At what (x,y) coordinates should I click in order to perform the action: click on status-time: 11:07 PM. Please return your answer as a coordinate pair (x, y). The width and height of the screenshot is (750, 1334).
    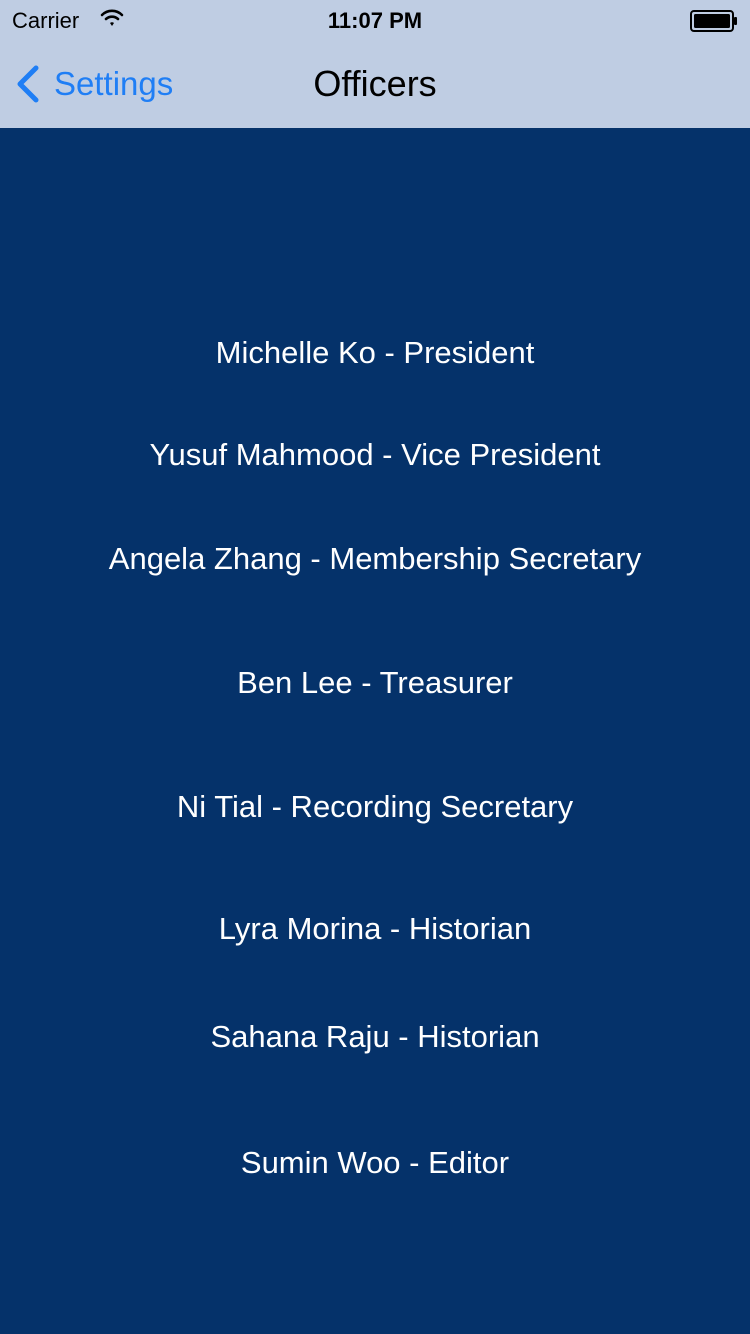
    Looking at the image, I should click on (375, 20).